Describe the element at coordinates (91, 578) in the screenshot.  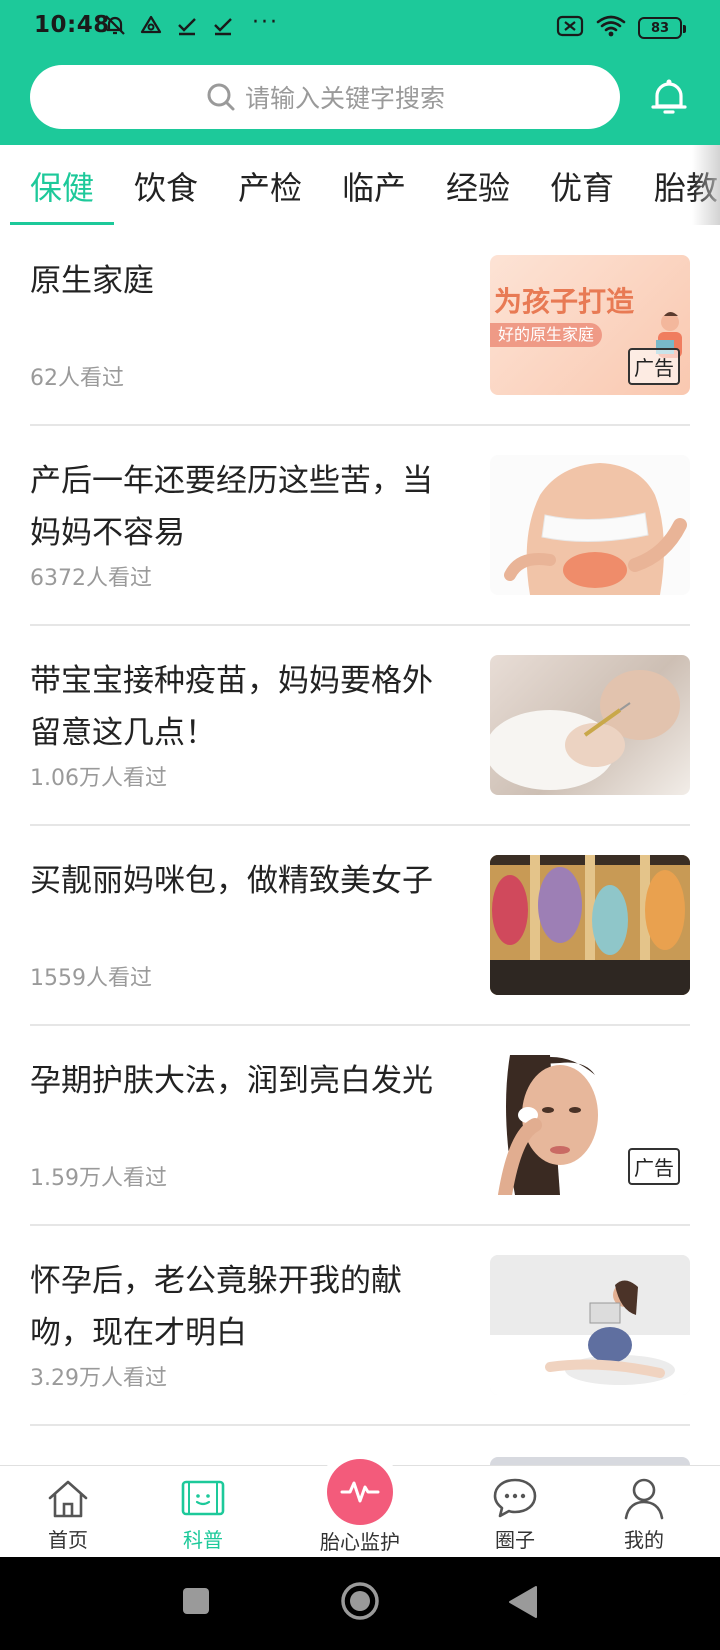
I see `article-views: 6372人看过` at that location.